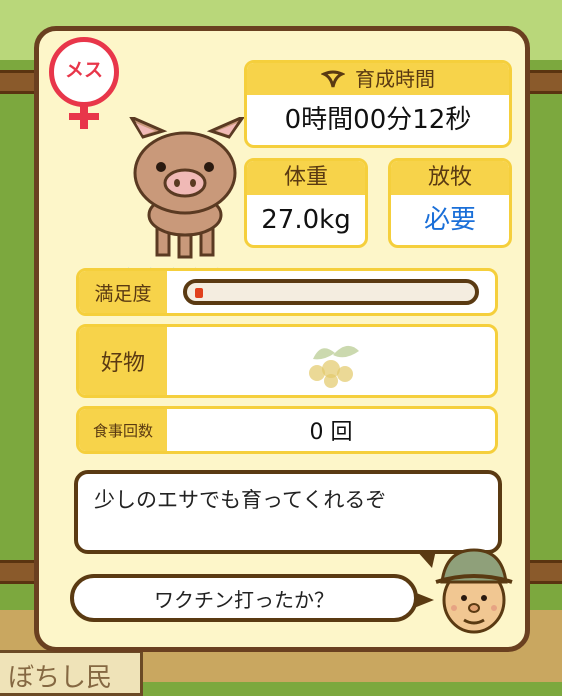 The height and width of the screenshot is (696, 562). I want to click on meal-count-row: 食事回数 0 回, so click(287, 430).